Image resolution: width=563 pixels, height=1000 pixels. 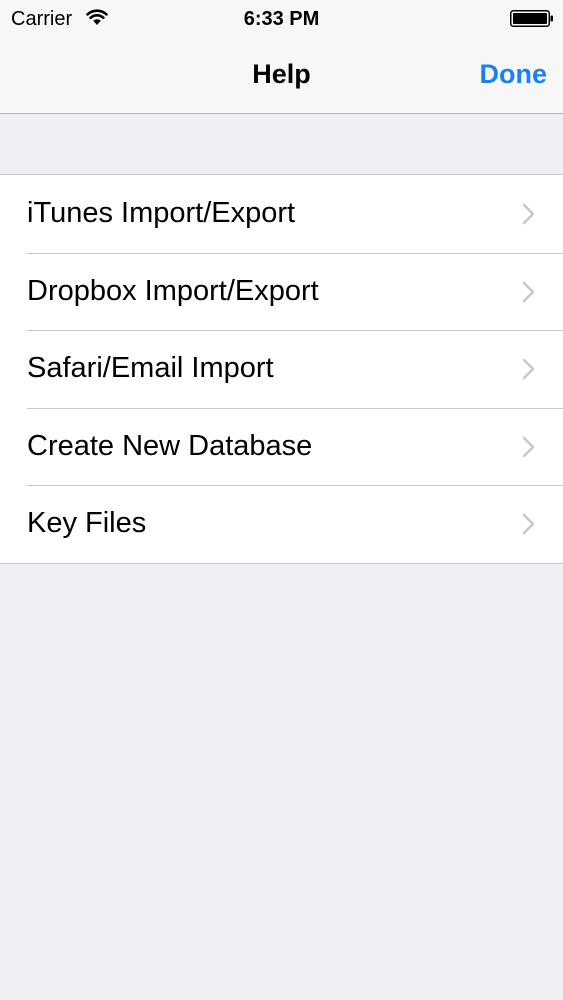 What do you see at coordinates (173, 290) in the screenshot?
I see `list-item-label: Dropbox Import/Export` at bounding box center [173, 290].